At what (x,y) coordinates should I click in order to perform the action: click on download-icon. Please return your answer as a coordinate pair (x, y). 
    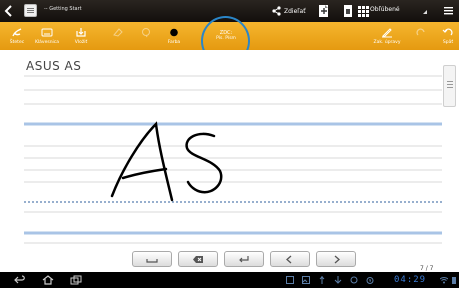
    Looking at the image, I should click on (338, 280).